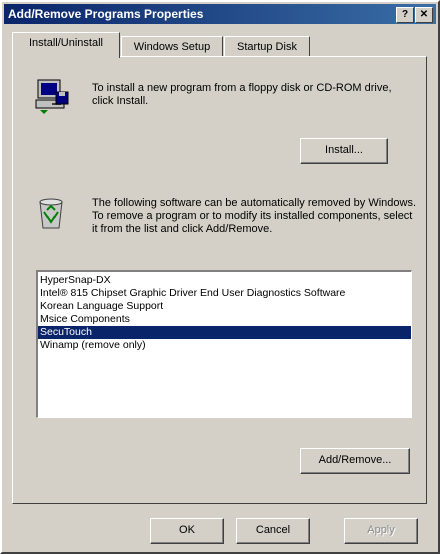  I want to click on cancel-button: Cancel, so click(273, 531).